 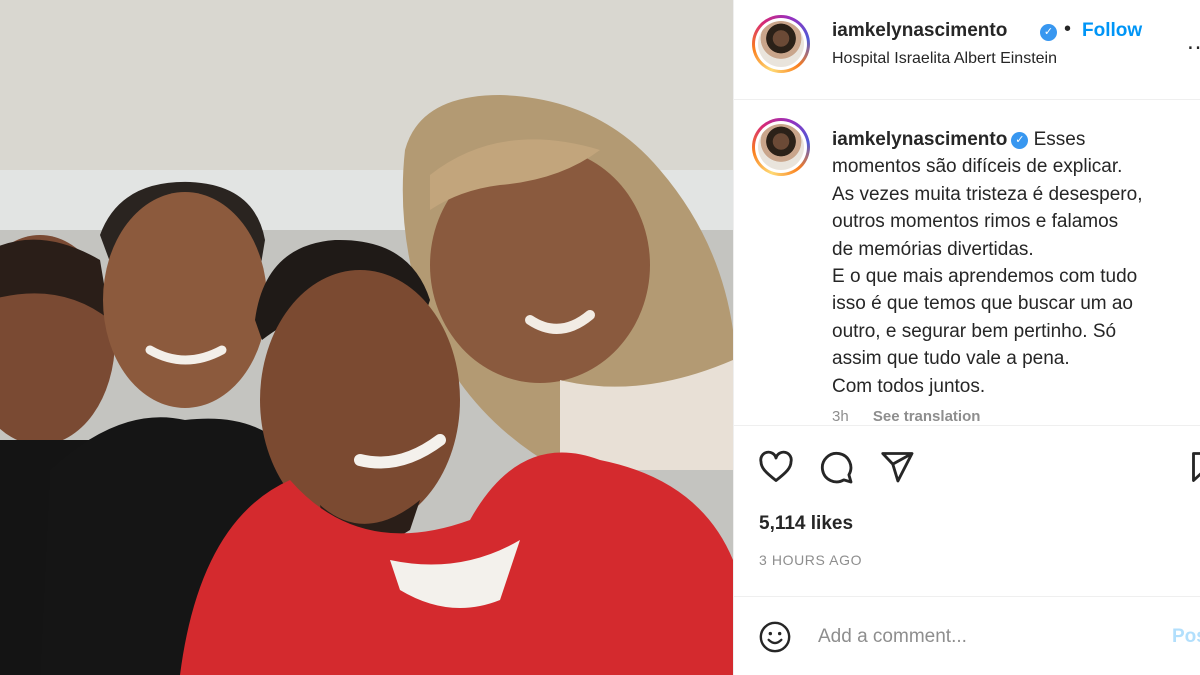 What do you see at coordinates (919, 139) in the screenshot?
I see `caption-username-link: iamkelynascimento` at bounding box center [919, 139].